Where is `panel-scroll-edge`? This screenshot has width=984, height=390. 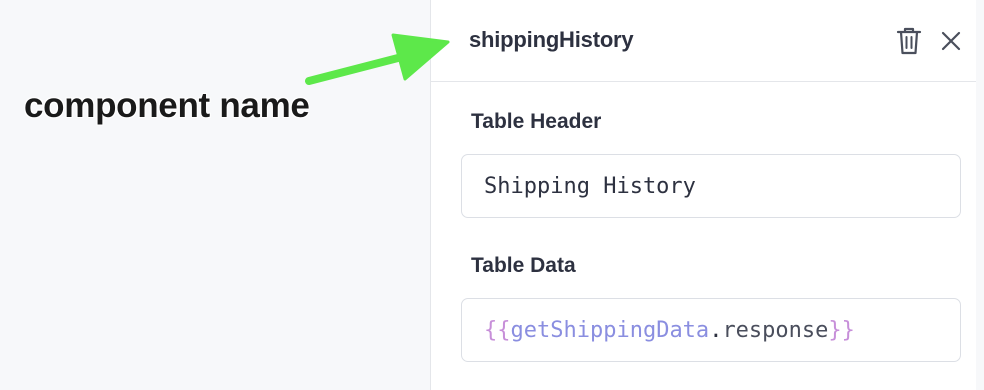 panel-scroll-edge is located at coordinates (980, 195).